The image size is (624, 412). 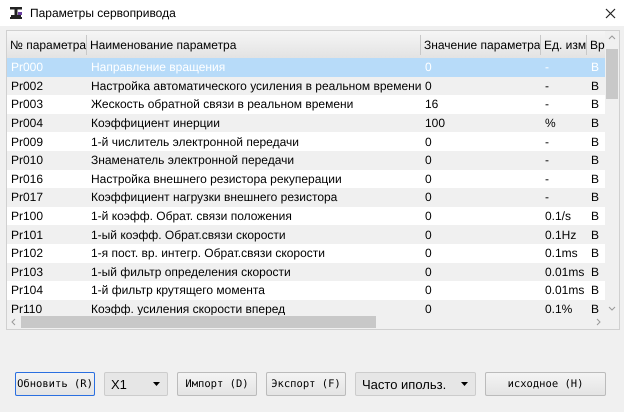 I want to click on table-cell-text: Pr101, so click(x=27, y=235).